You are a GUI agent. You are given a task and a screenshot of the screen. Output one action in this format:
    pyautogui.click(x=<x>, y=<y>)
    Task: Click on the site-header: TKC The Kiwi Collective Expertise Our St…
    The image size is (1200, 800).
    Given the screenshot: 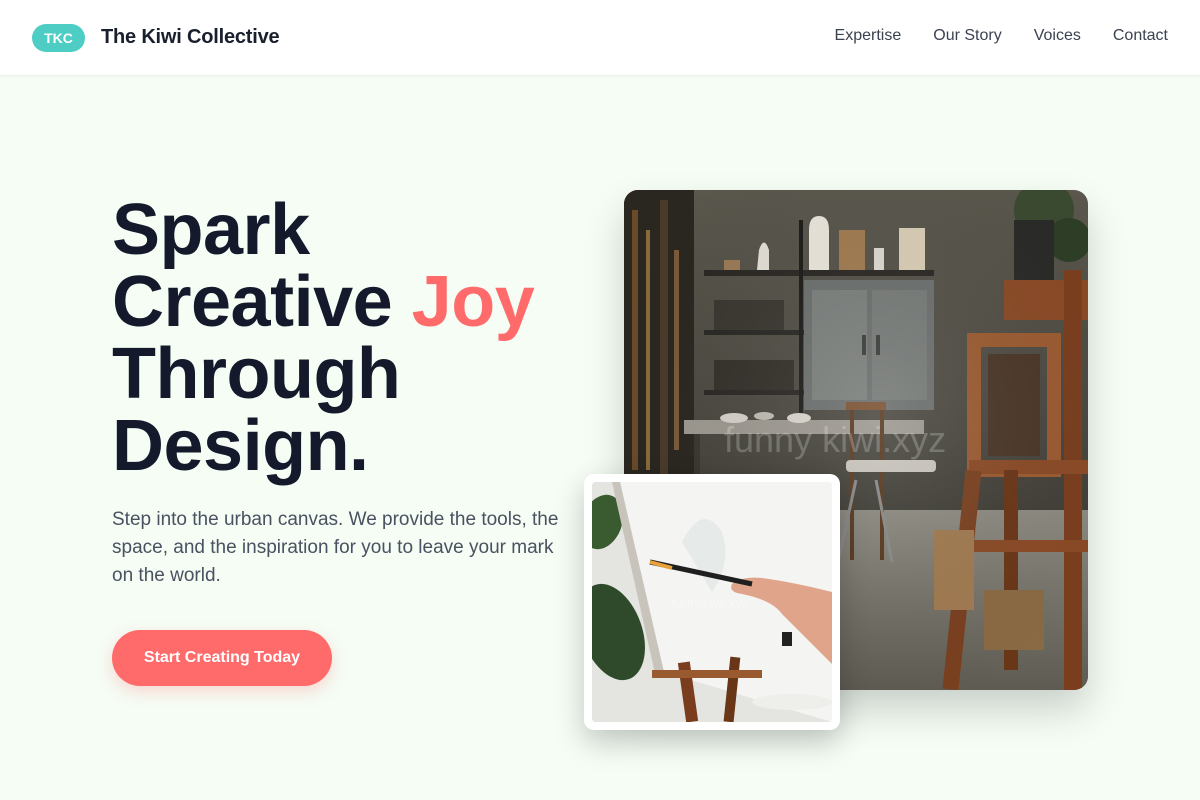 What is the action you would take?
    pyautogui.click(x=600, y=38)
    